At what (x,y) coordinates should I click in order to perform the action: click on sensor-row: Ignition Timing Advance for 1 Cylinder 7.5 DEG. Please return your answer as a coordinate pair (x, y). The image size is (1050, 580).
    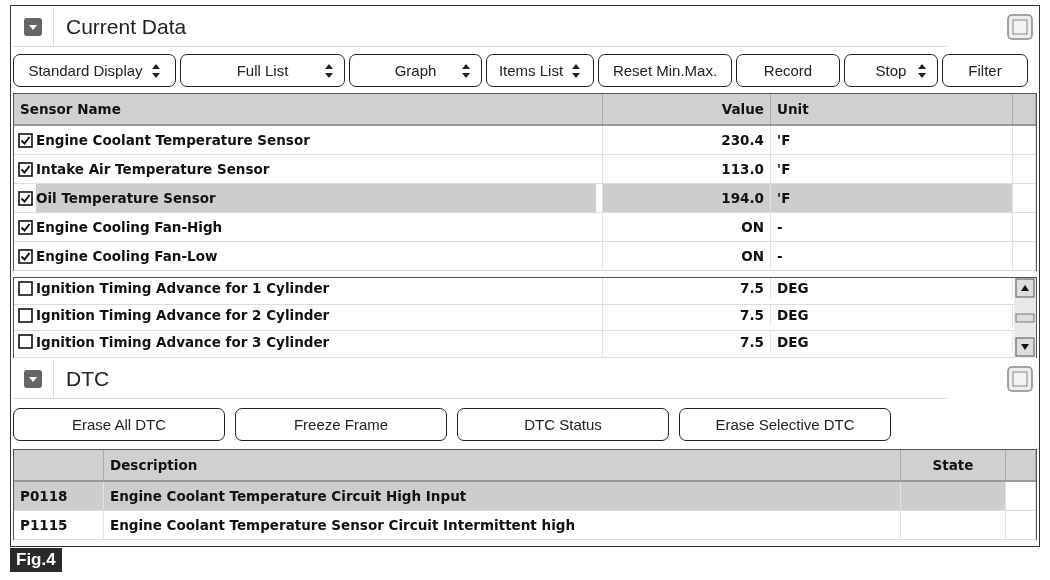
    Looking at the image, I should click on (514, 291).